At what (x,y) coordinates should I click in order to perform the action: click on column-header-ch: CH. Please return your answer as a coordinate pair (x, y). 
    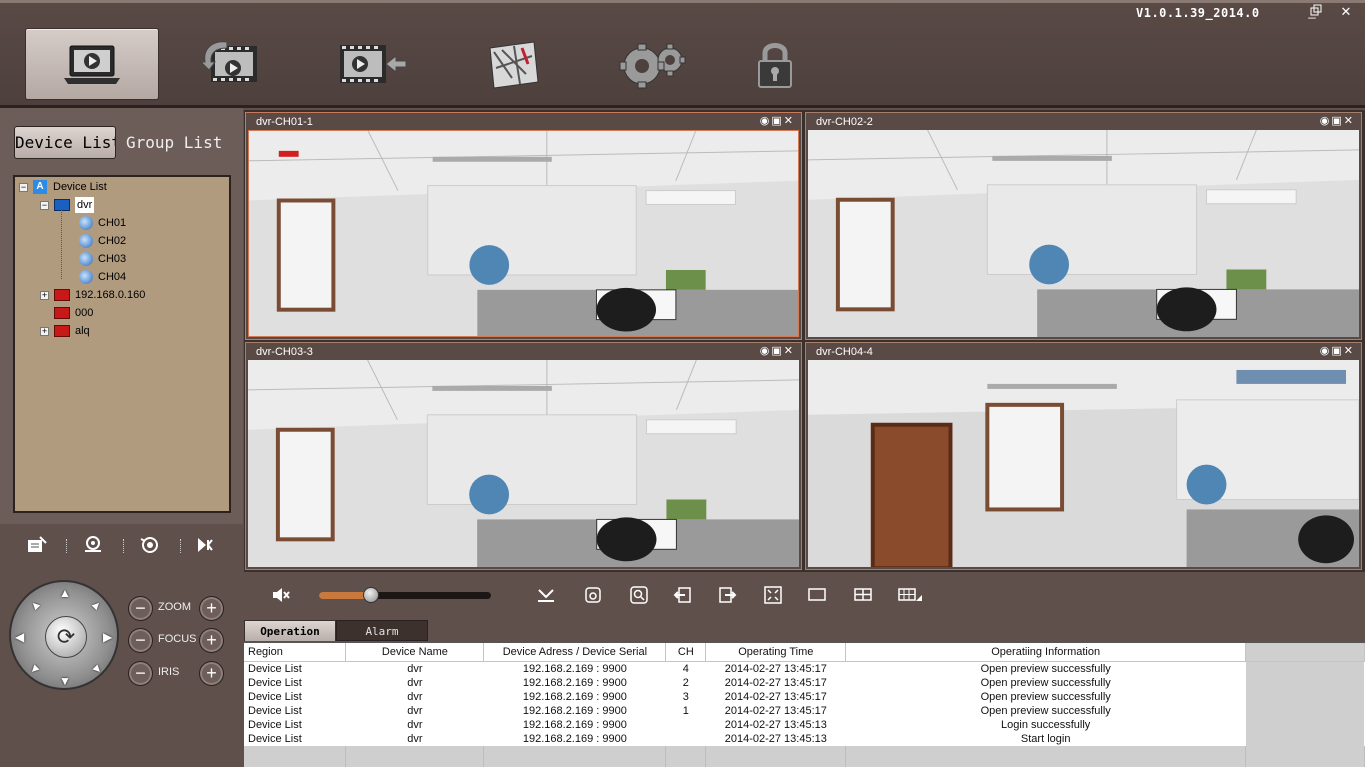
    Looking at the image, I should click on (686, 652).